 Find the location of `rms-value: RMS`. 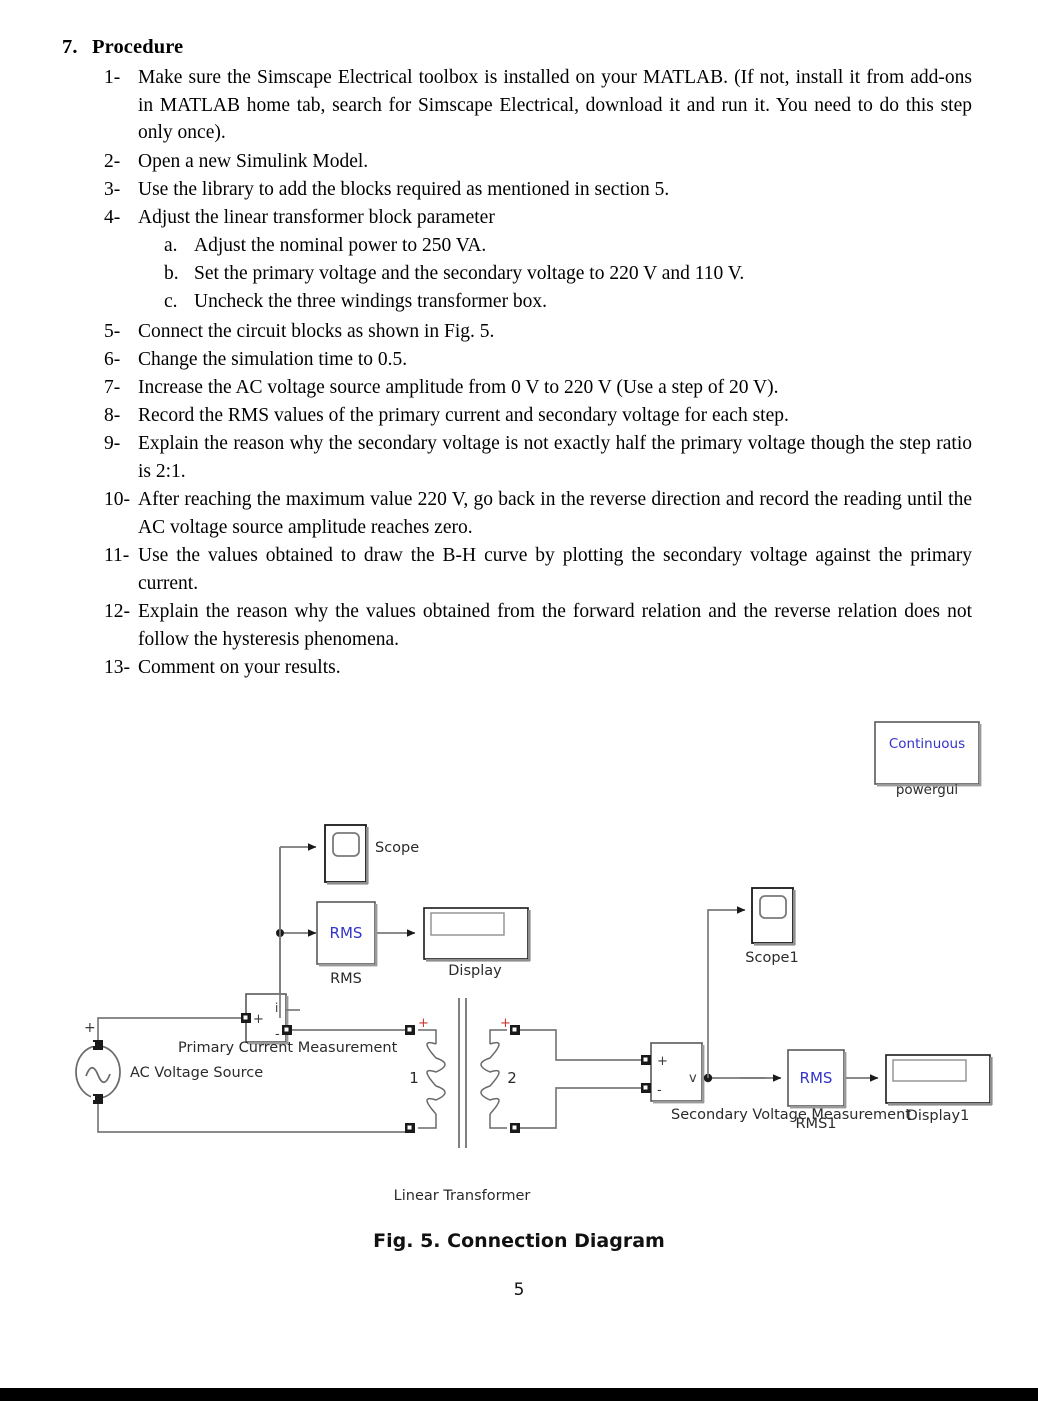

rms-value: RMS is located at coordinates (346, 933).